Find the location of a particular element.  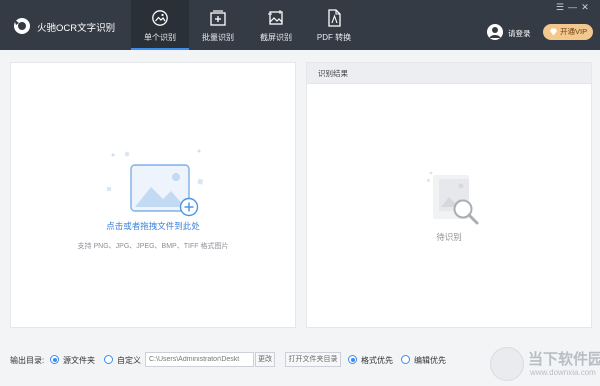

source-folder-radio is located at coordinates (54, 359).